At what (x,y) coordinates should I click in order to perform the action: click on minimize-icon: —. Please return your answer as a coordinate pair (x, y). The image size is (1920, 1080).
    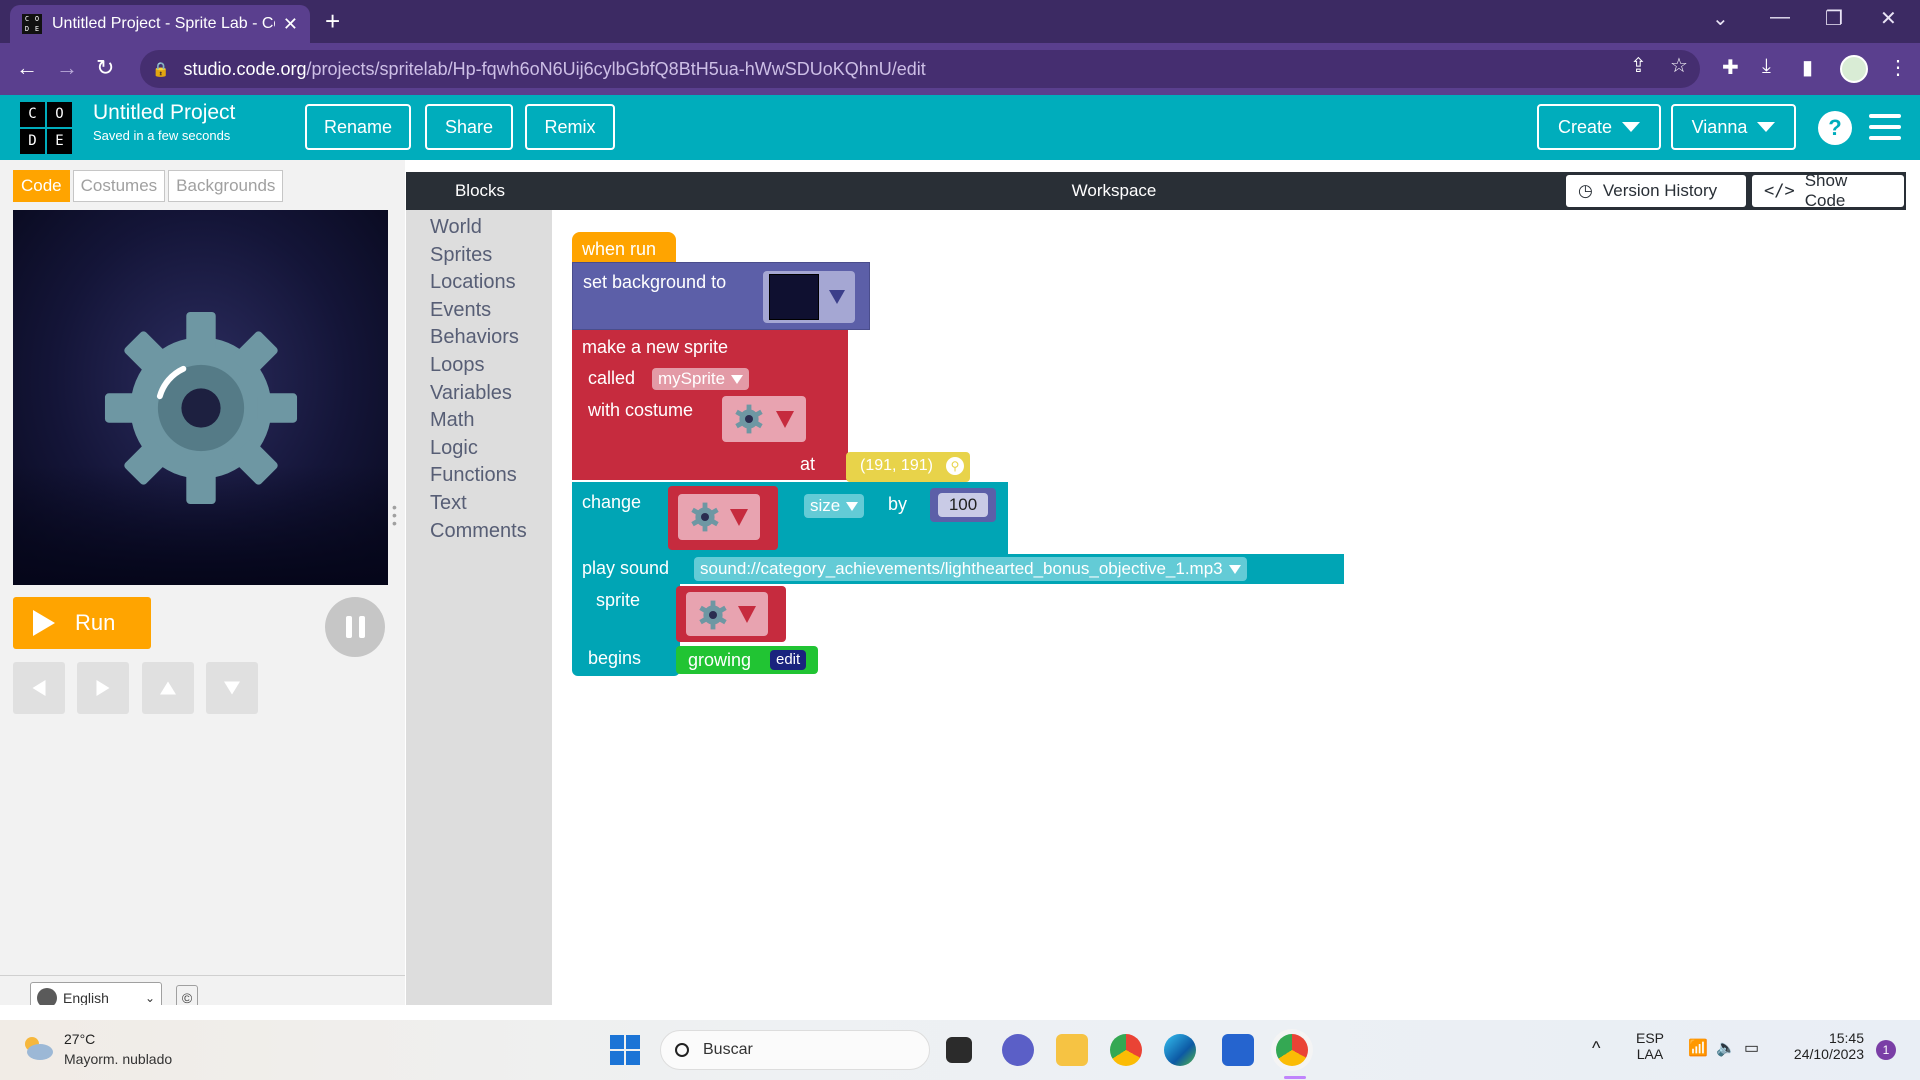
    Looking at the image, I should click on (1780, 17).